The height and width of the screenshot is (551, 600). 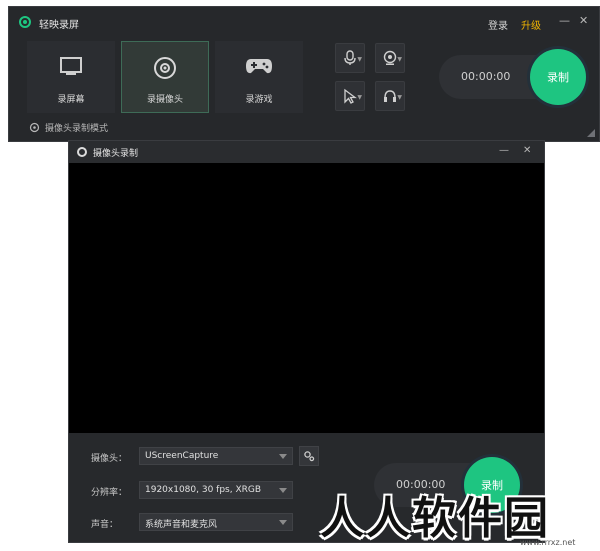 I want to click on record-label: 录制, so click(x=558, y=77).